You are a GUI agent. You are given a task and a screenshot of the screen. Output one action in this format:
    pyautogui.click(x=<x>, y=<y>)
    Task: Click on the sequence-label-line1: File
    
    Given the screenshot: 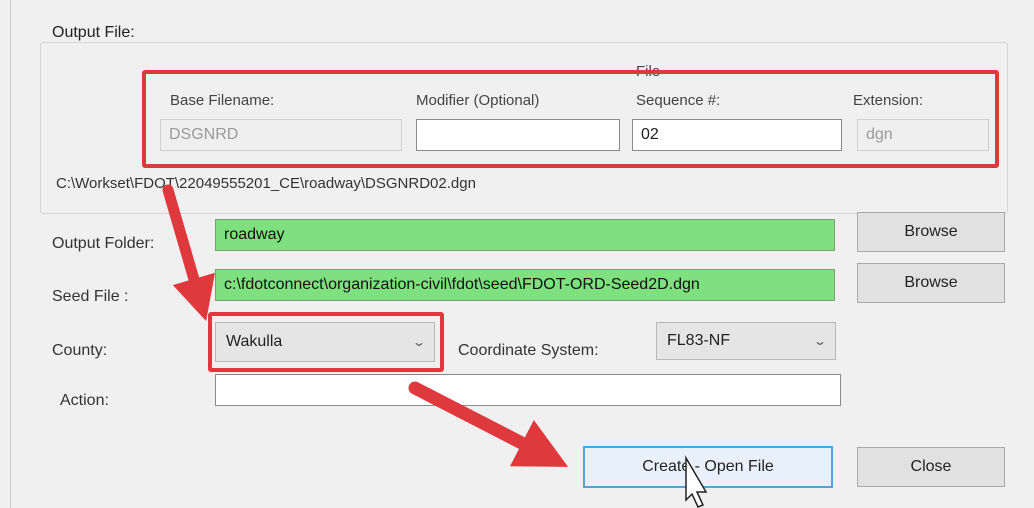 What is the action you would take?
    pyautogui.click(x=648, y=71)
    